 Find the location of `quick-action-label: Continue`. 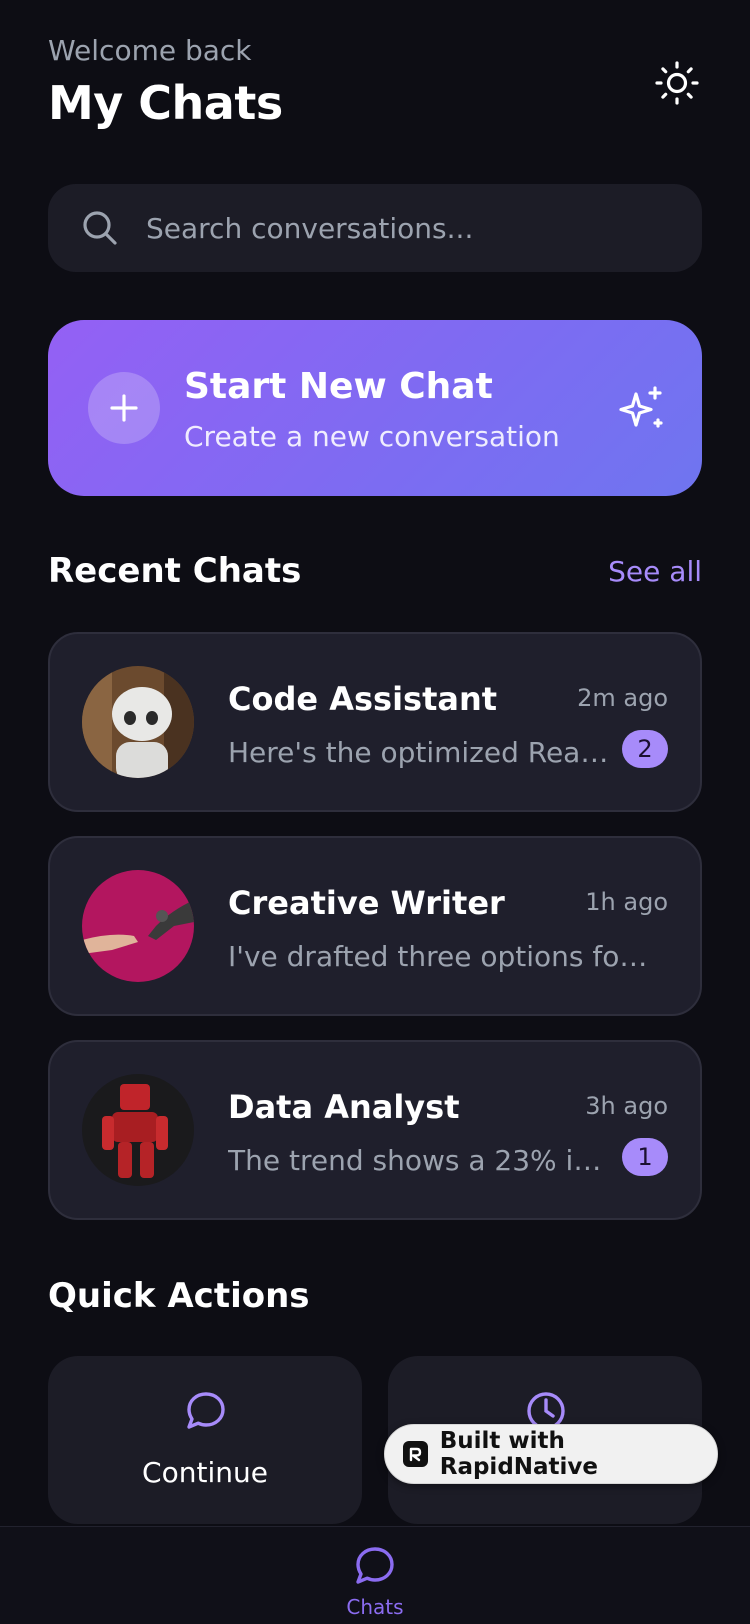

quick-action-label: Continue is located at coordinates (205, 1472).